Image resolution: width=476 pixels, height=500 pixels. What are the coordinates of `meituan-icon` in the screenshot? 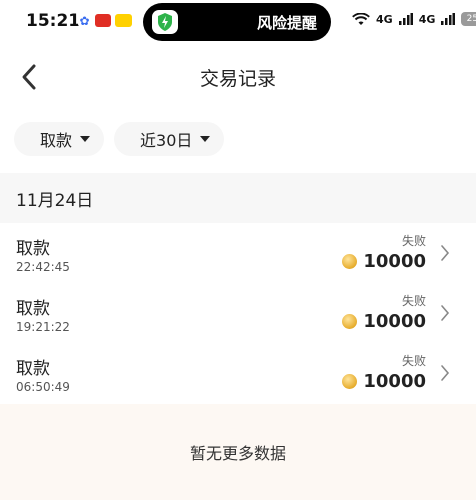 It's located at (123, 20).